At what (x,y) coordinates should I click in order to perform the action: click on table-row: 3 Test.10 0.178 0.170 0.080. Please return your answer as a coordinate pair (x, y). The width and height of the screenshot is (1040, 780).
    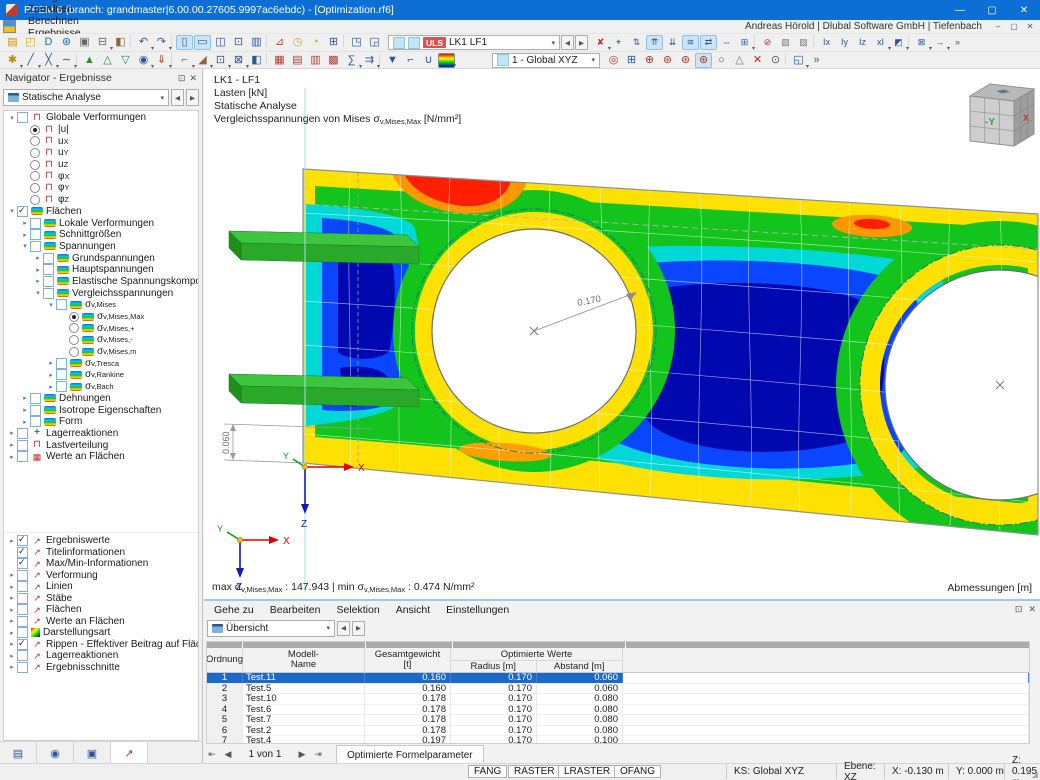
    Looking at the image, I should click on (618, 699).